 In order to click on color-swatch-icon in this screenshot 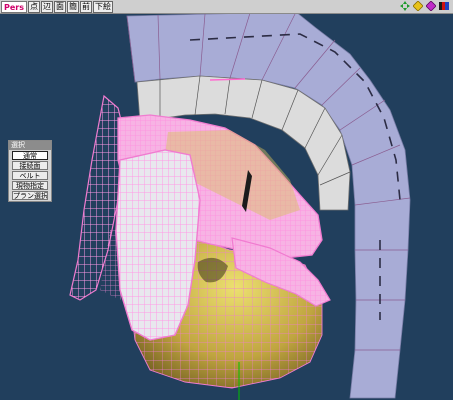, I will do `click(444, 6)`.